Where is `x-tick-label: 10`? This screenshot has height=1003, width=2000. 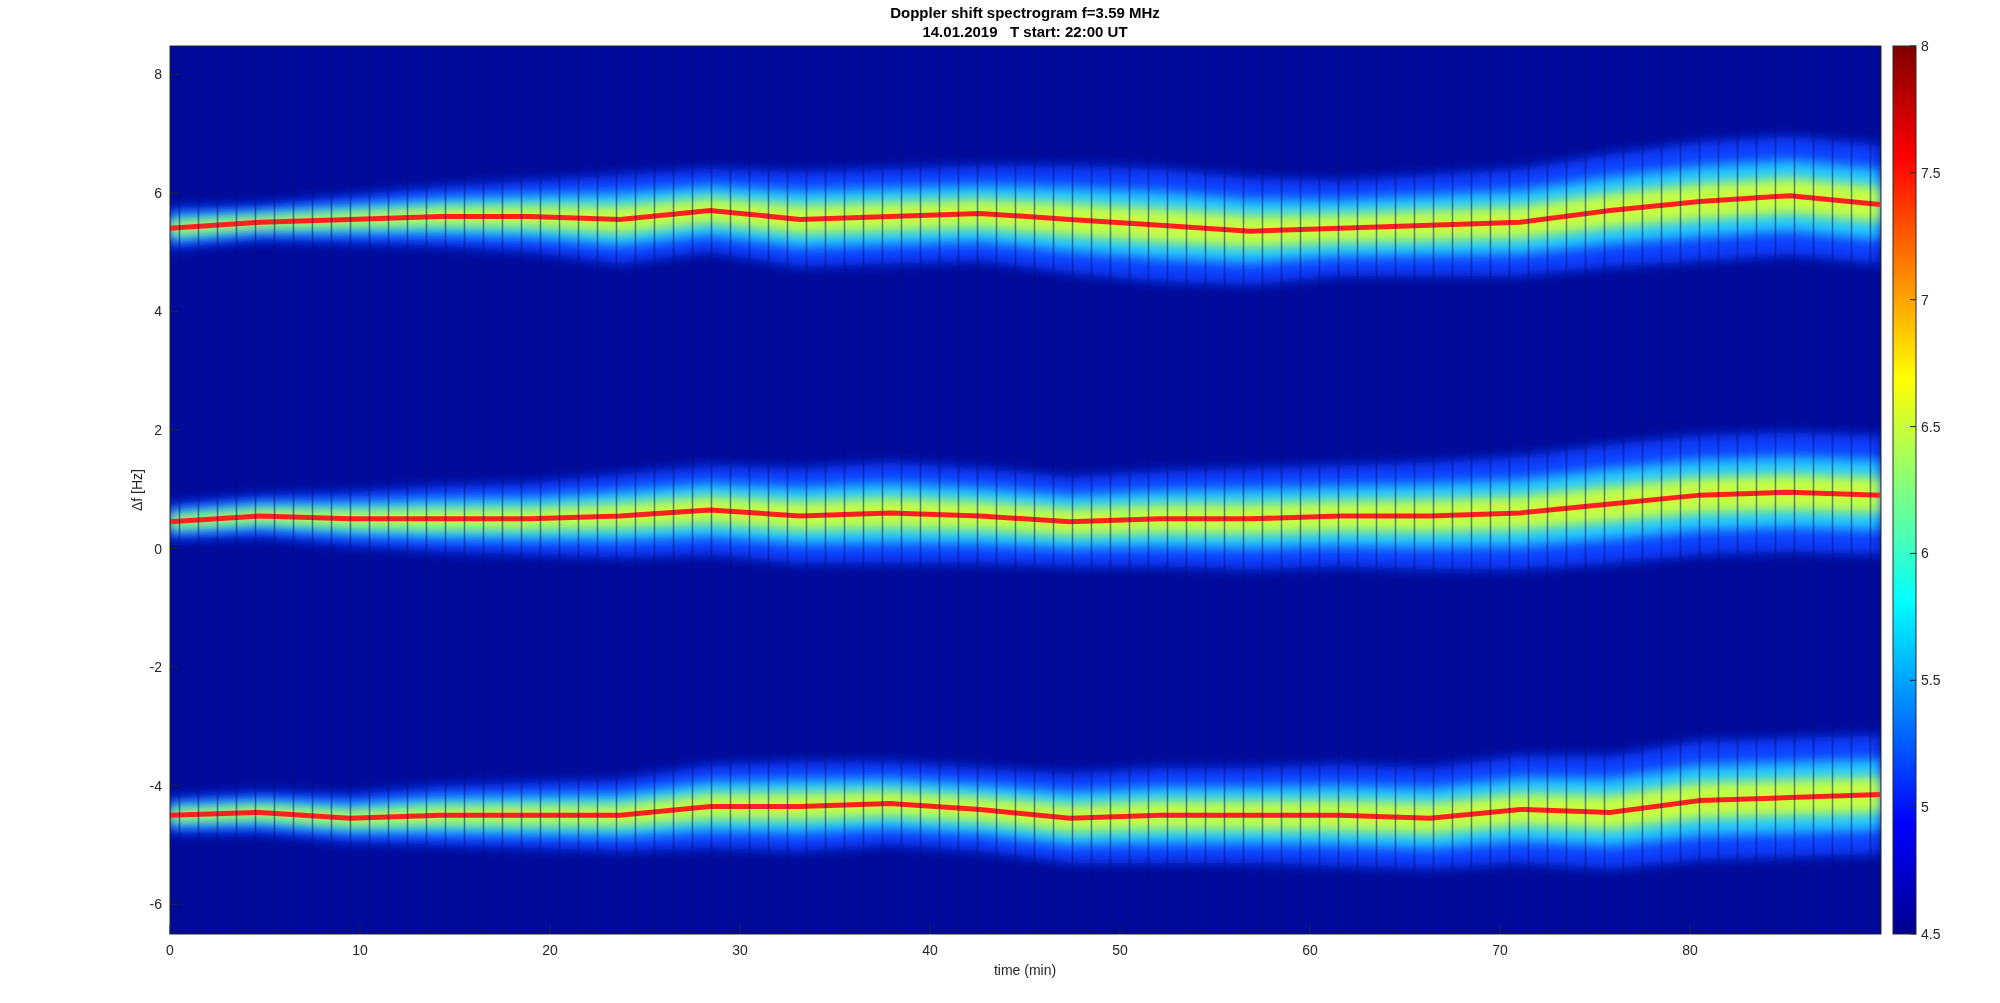 x-tick-label: 10 is located at coordinates (360, 950).